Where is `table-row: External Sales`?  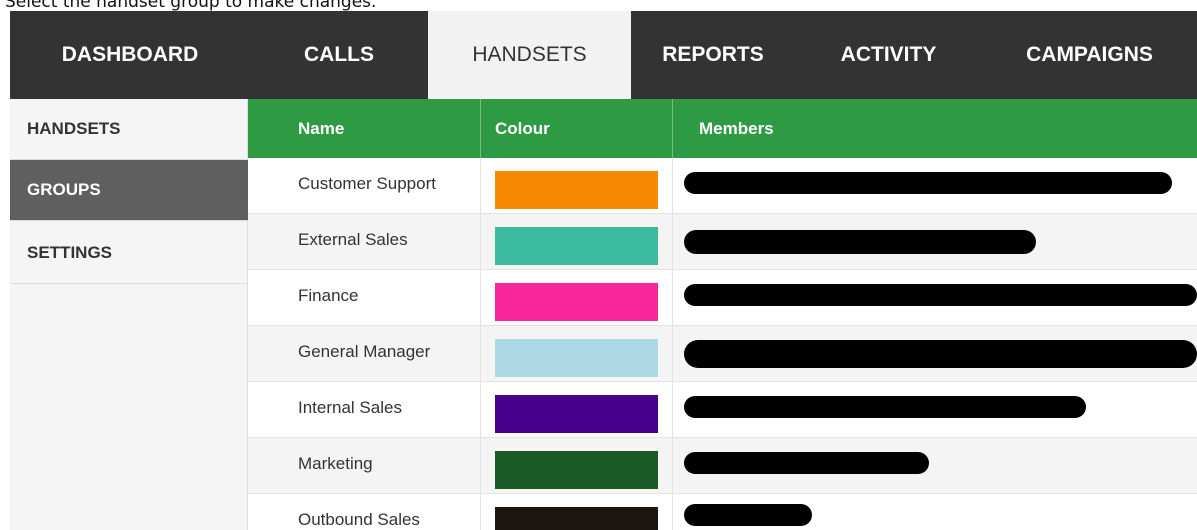 table-row: External Sales is located at coordinates (722, 242).